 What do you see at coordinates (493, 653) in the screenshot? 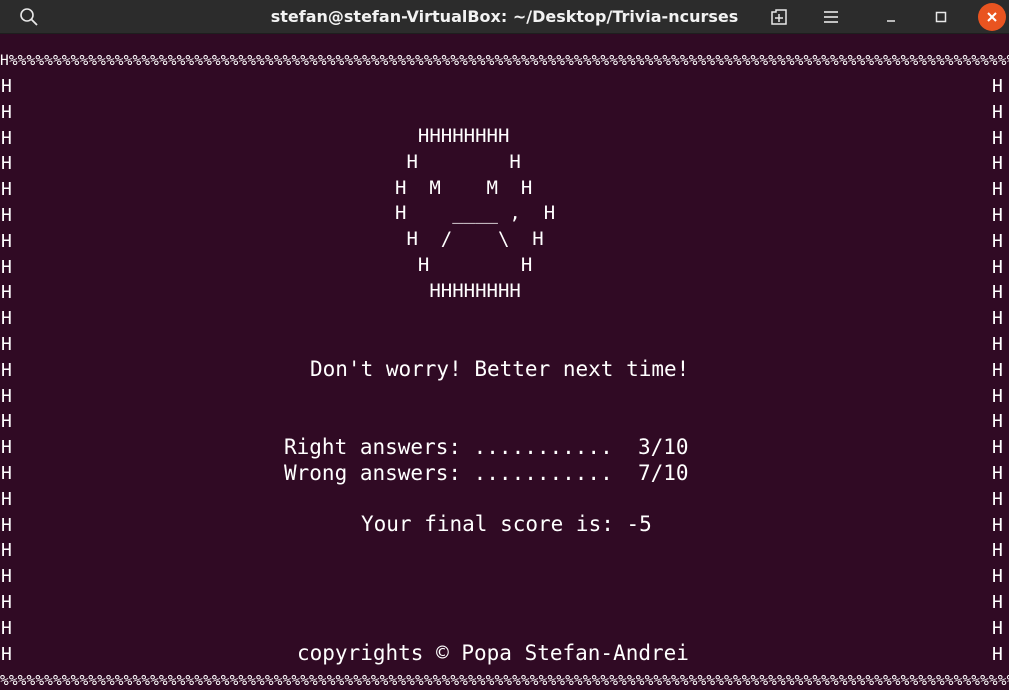
I see `copyright-line: copyrights © Popa Stefan-Andrei` at bounding box center [493, 653].